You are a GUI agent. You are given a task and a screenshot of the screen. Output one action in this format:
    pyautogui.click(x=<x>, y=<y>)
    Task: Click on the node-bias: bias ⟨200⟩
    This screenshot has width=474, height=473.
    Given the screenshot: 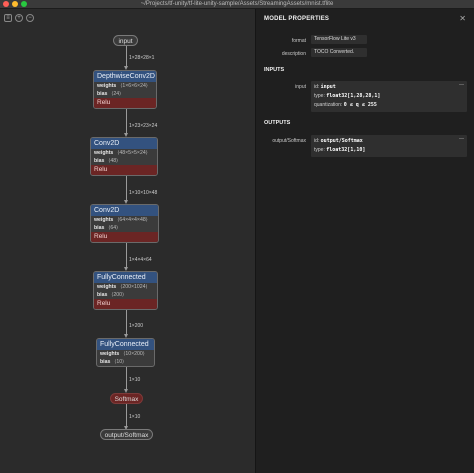 What is the action you would take?
    pyautogui.click(x=125, y=295)
    